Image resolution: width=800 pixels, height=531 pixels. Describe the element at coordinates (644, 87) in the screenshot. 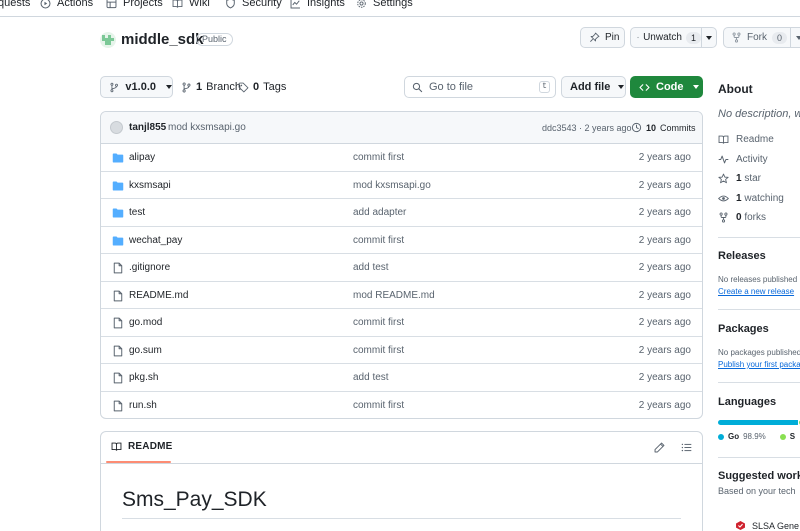

I see `code-icon` at that location.